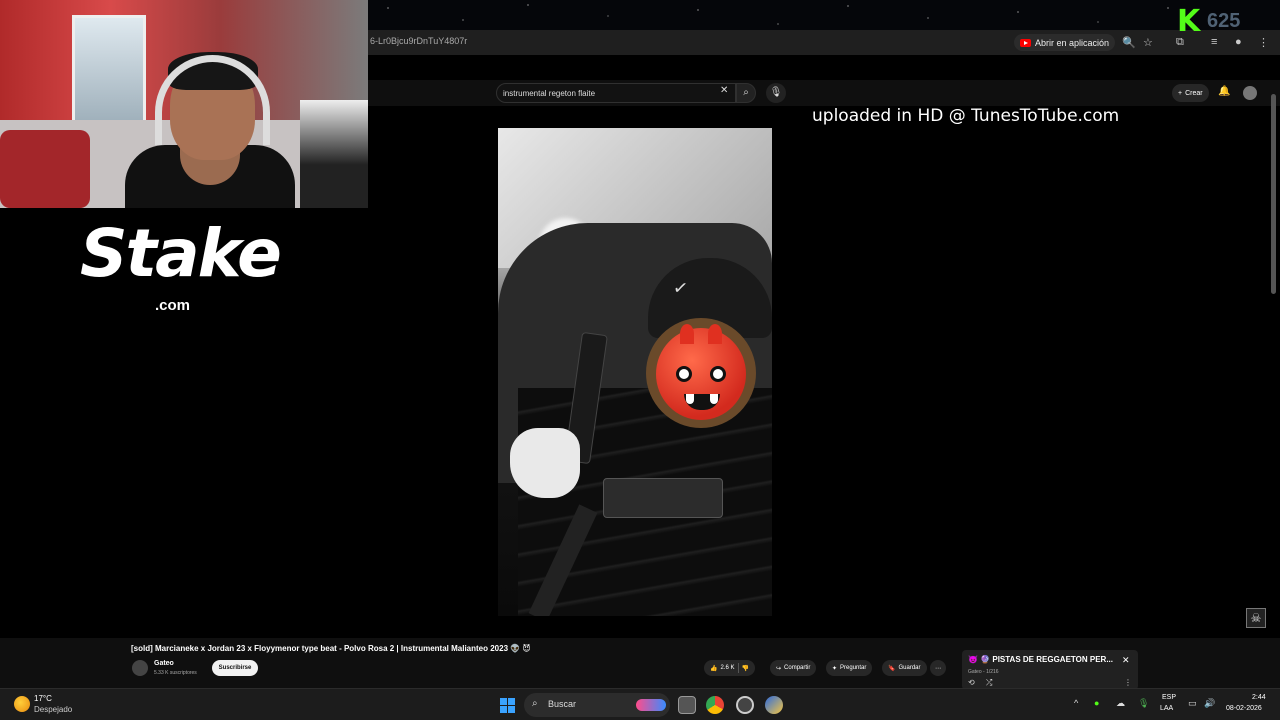 This screenshot has width=1280, height=720. What do you see at coordinates (164, 663) in the screenshot?
I see `channel-name: Gateo` at bounding box center [164, 663].